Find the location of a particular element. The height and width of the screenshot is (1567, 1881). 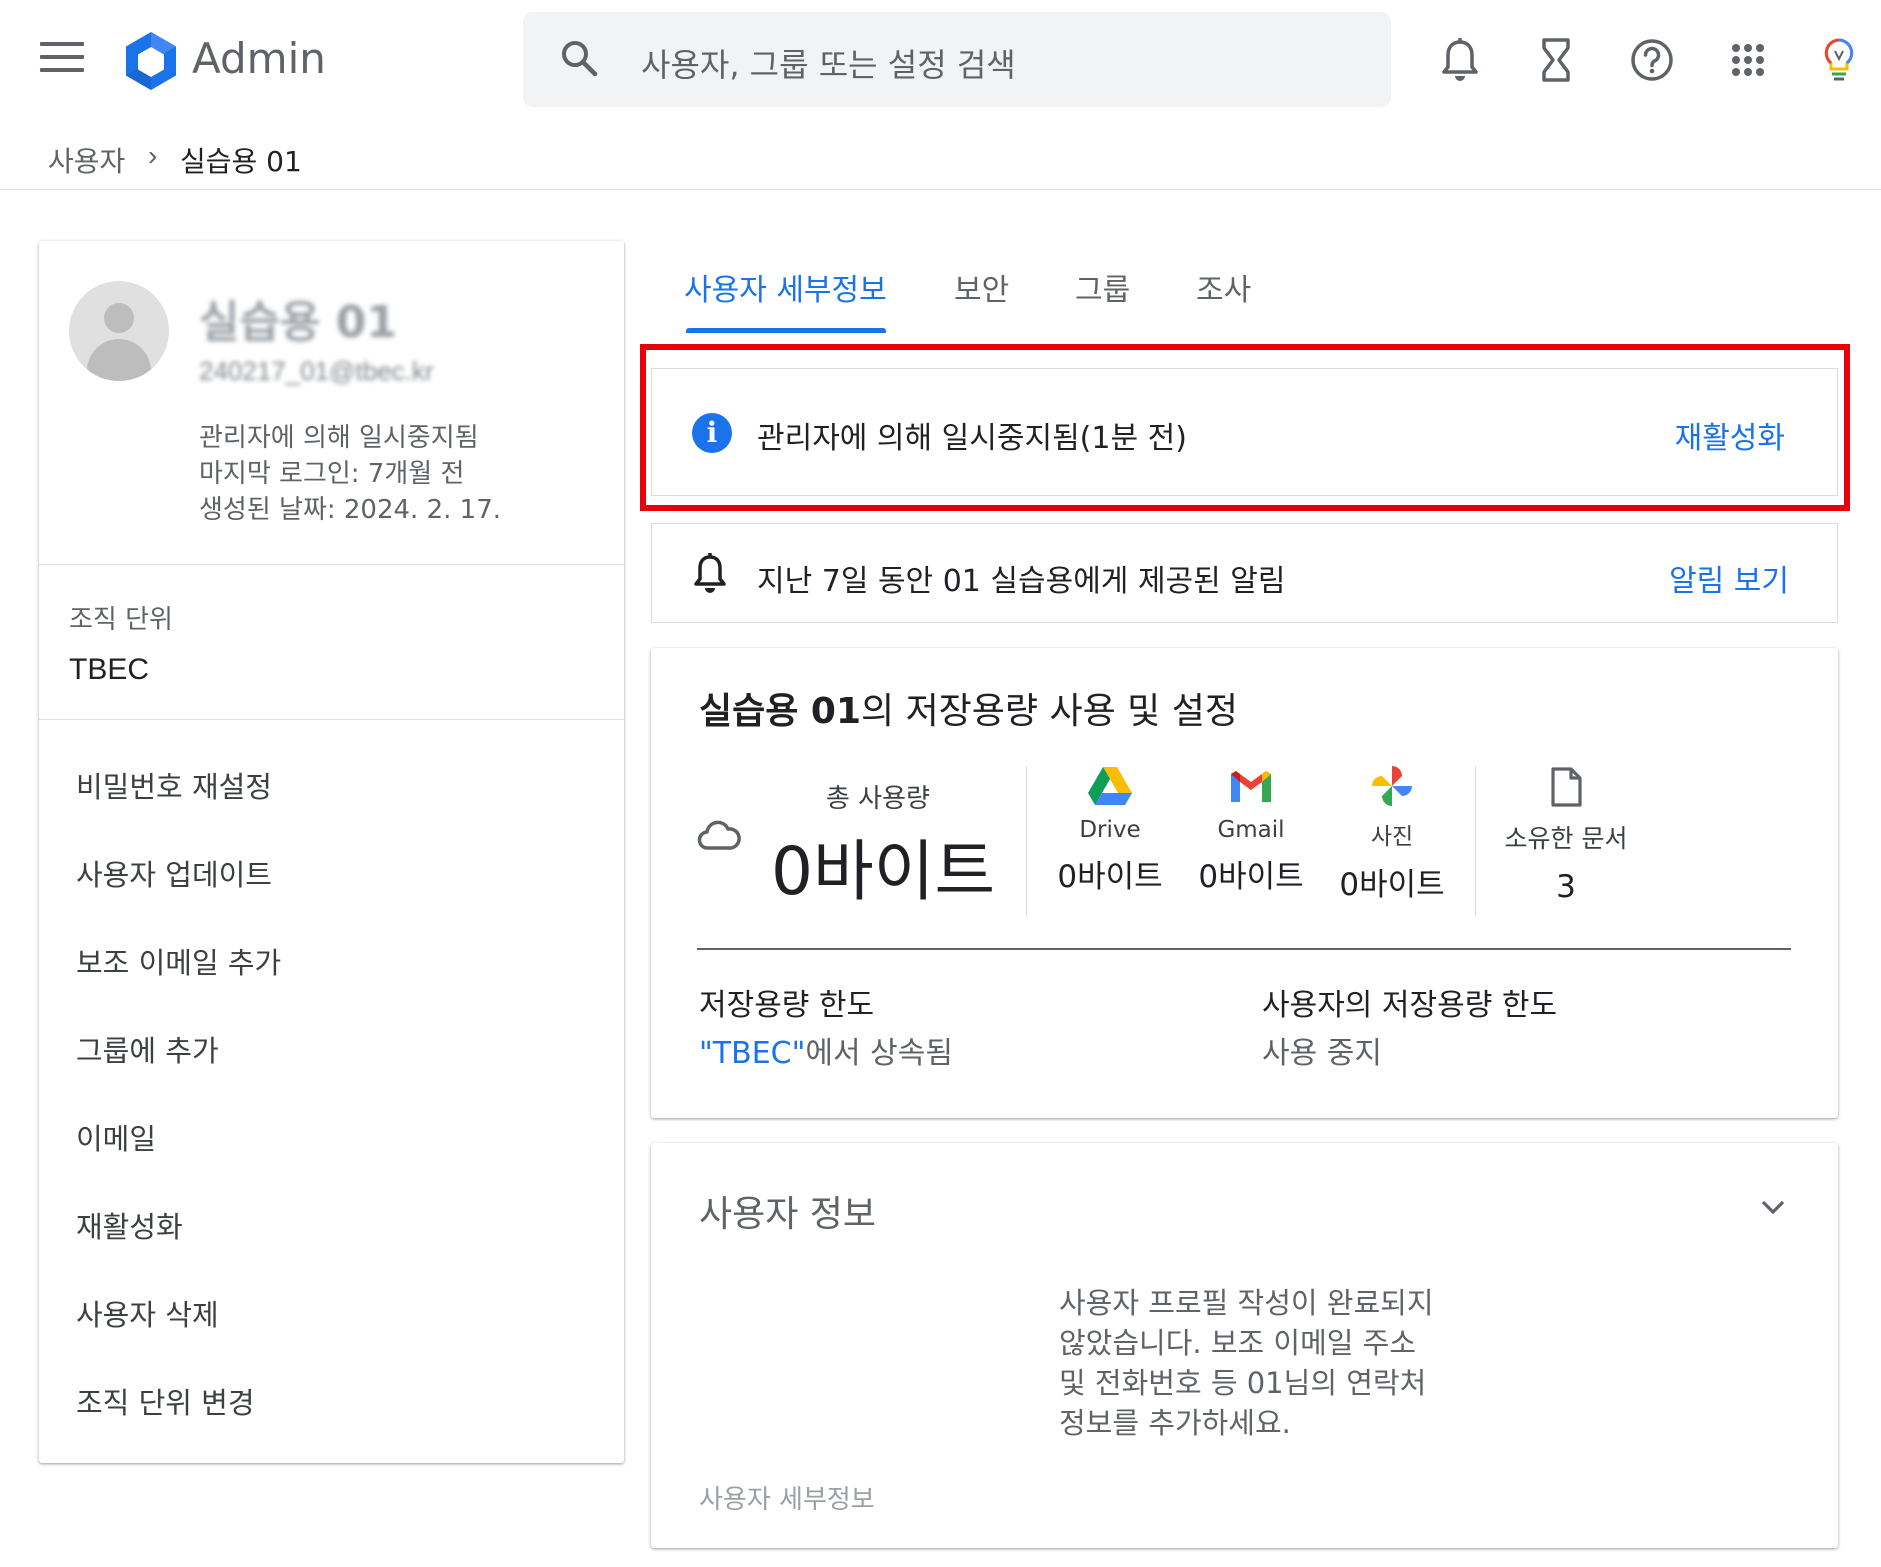

menu-icon is located at coordinates (62, 57).